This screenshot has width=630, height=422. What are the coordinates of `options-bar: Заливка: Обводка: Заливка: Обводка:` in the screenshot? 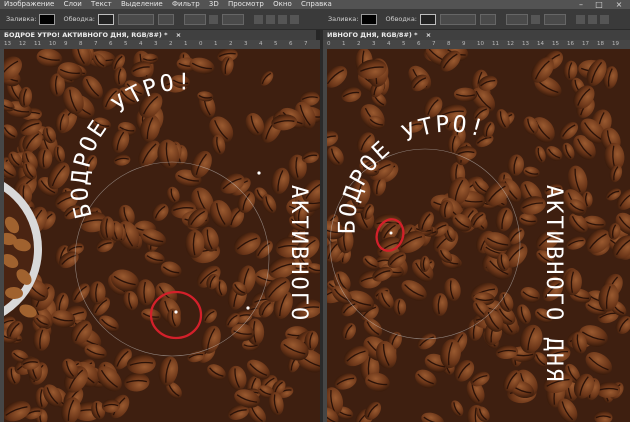 It's located at (315, 19).